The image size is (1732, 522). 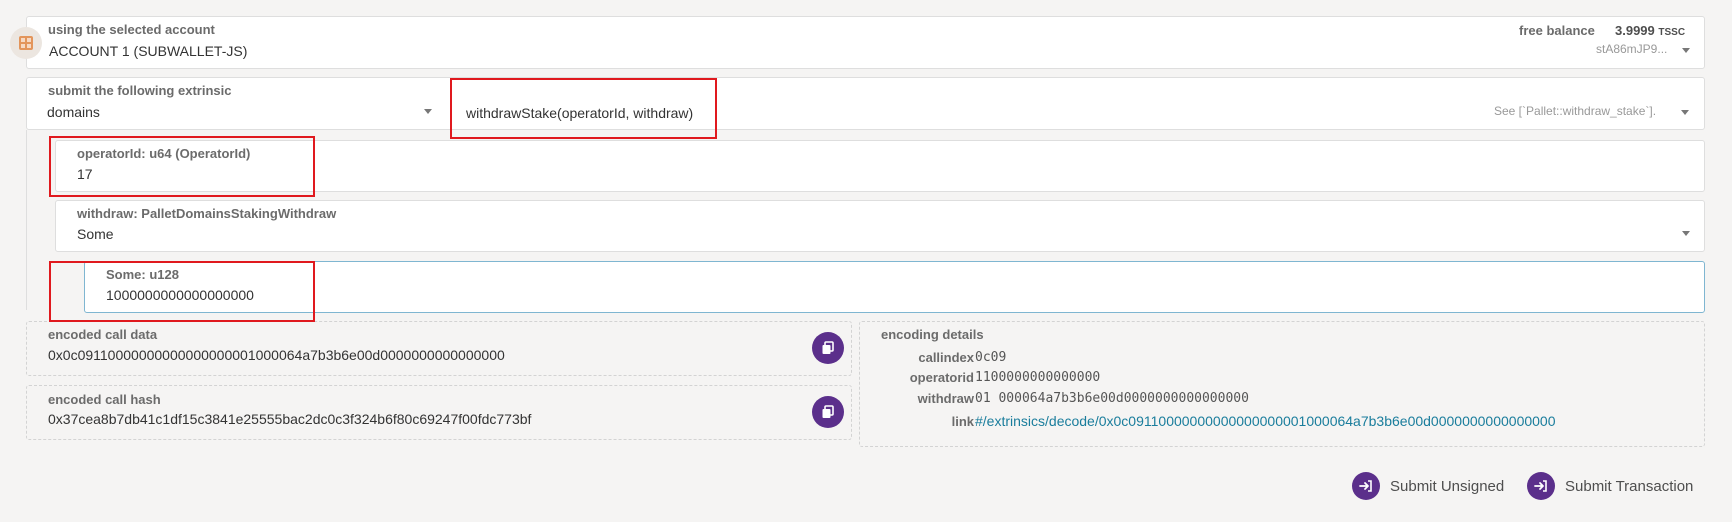 I want to click on submit-transaction-button: Submit Transaction, so click(x=1610, y=486).